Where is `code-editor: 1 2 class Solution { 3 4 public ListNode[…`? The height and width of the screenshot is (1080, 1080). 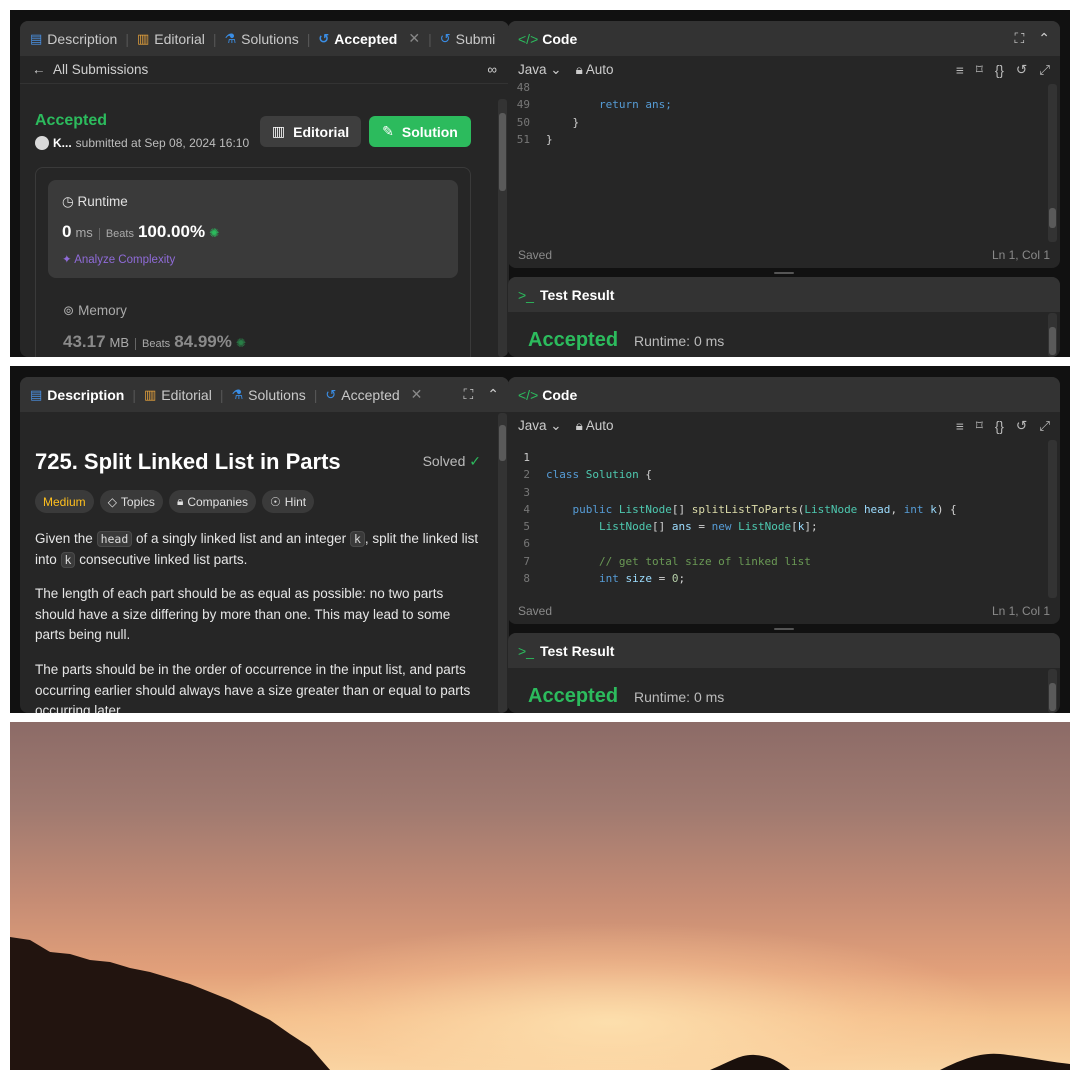 code-editor: 1 2 class Solution { 3 4 public ListNode[… is located at coordinates (777, 517).